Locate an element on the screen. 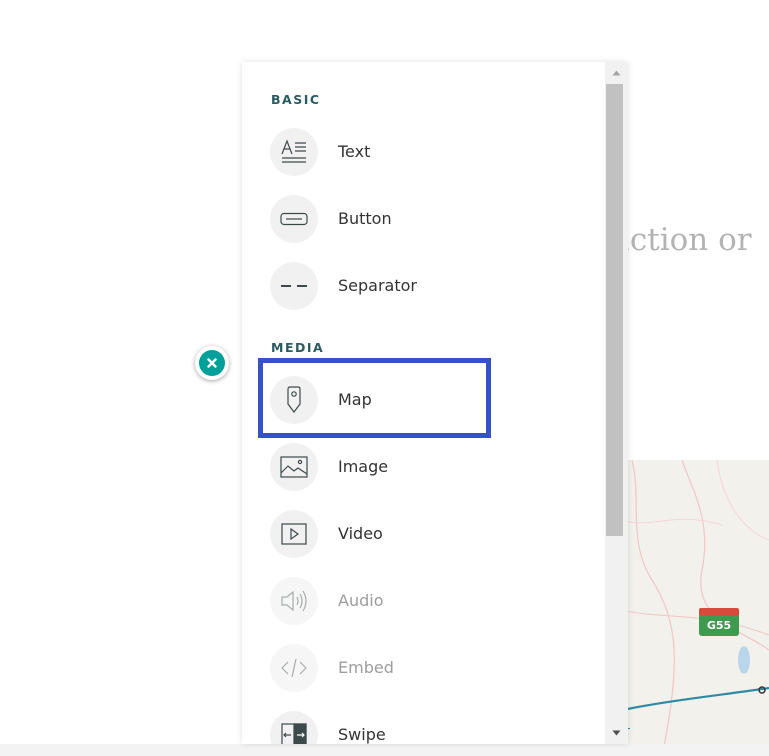 The width and height of the screenshot is (769, 756). block-item-label: Embed is located at coordinates (366, 667).